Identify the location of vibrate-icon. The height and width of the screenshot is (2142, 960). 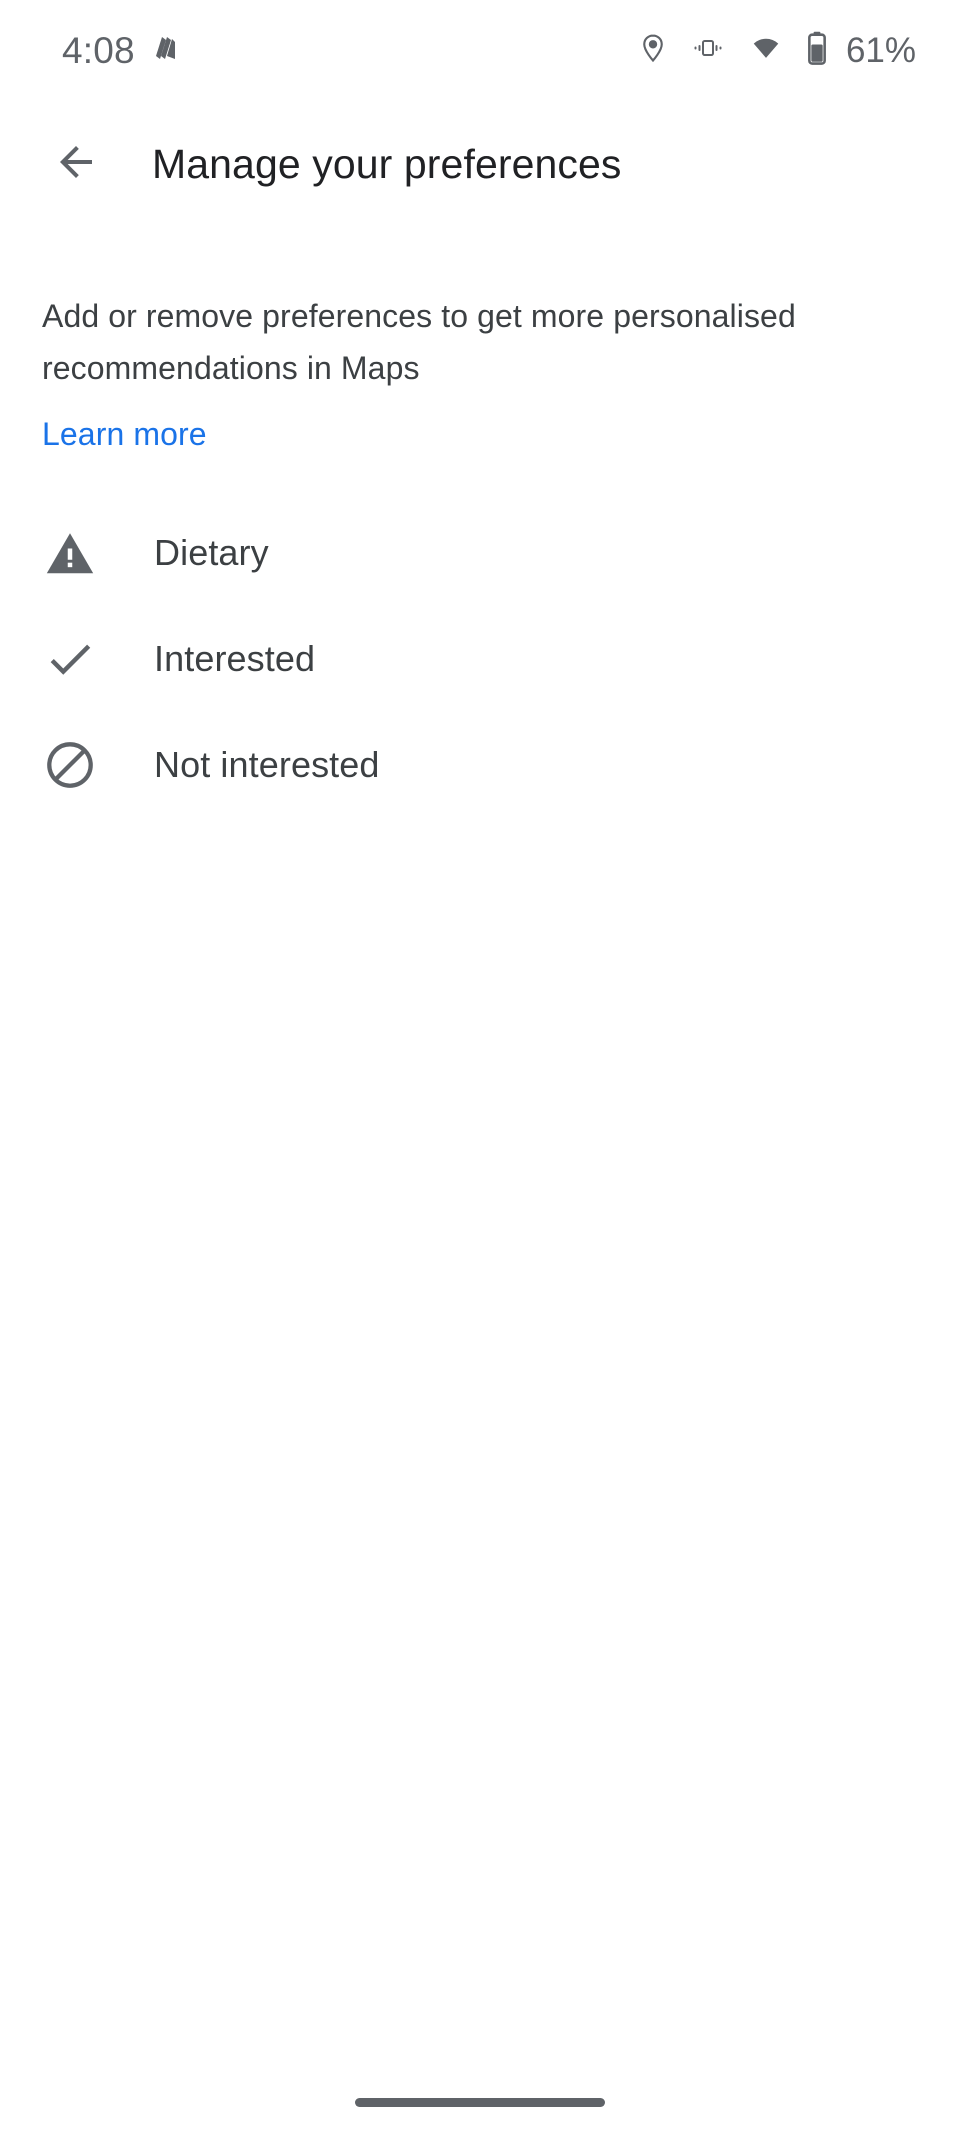
(708, 50).